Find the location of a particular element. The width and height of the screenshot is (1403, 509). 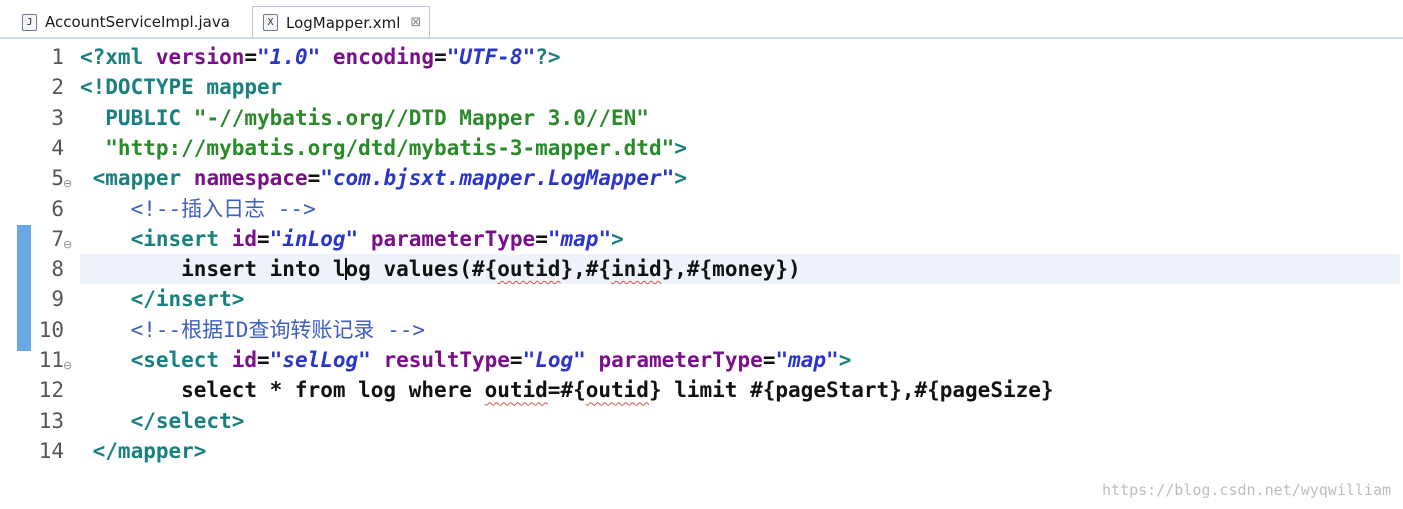

code-token-tag: <mapper is located at coordinates (137, 178).